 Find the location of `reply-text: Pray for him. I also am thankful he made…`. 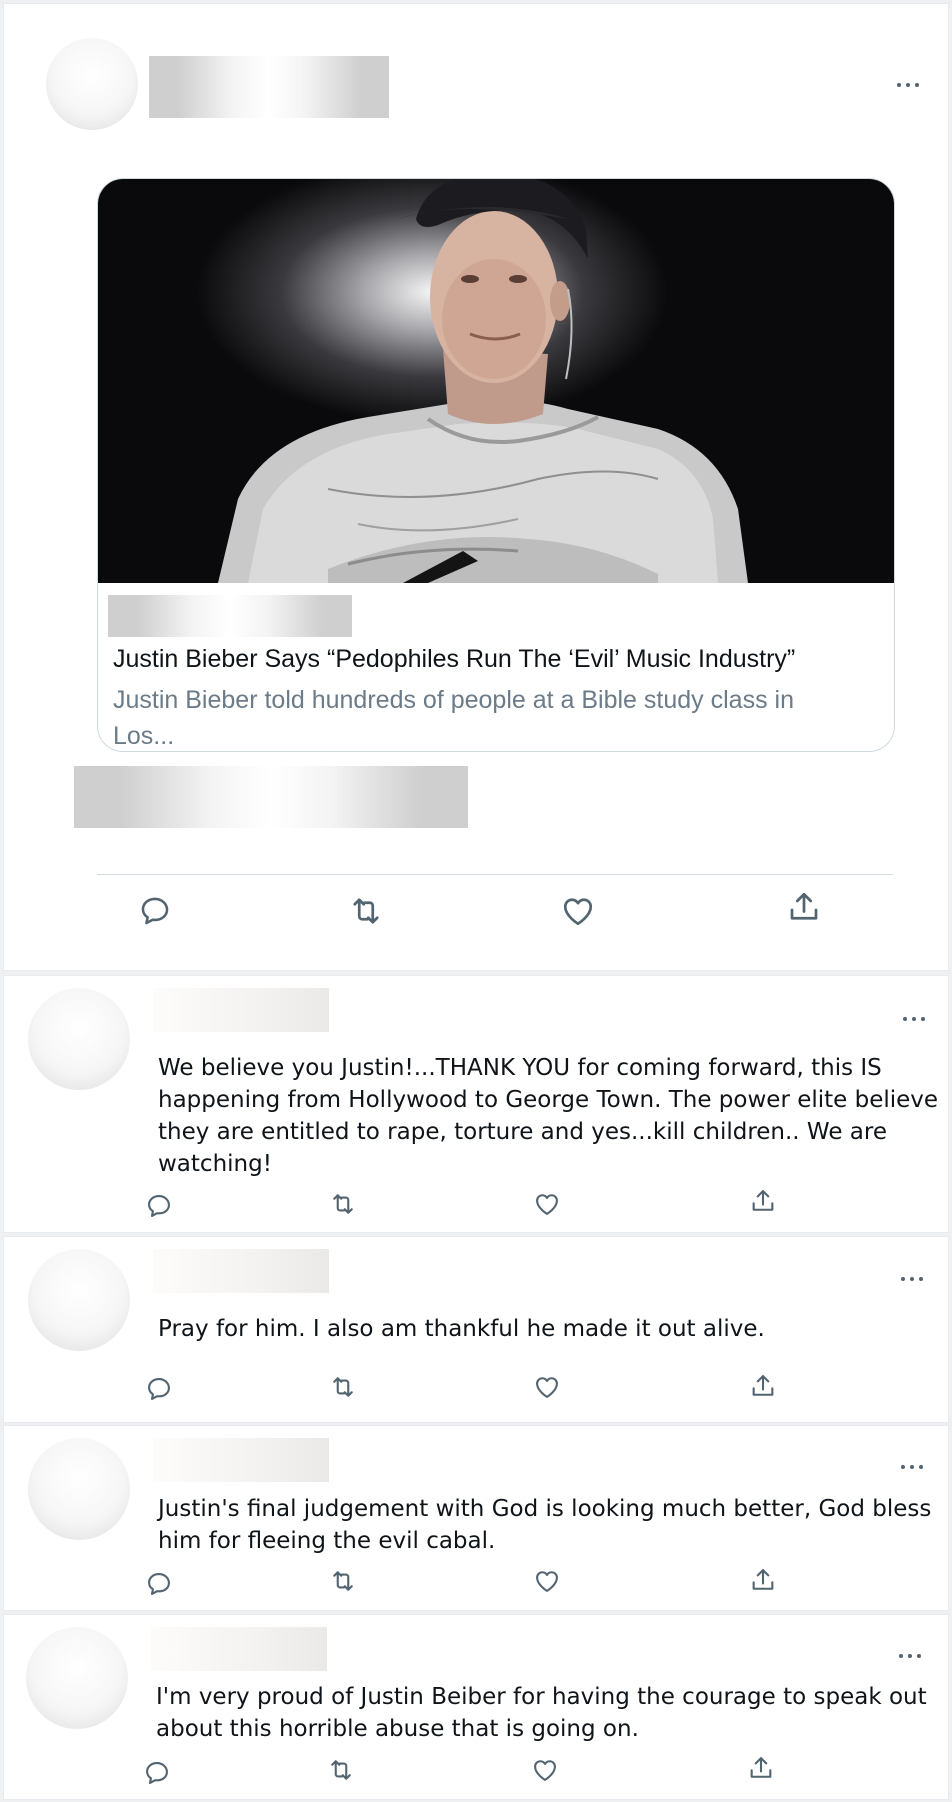

reply-text: Pray for him. I also am thankful he made… is located at coordinates (461, 1329).